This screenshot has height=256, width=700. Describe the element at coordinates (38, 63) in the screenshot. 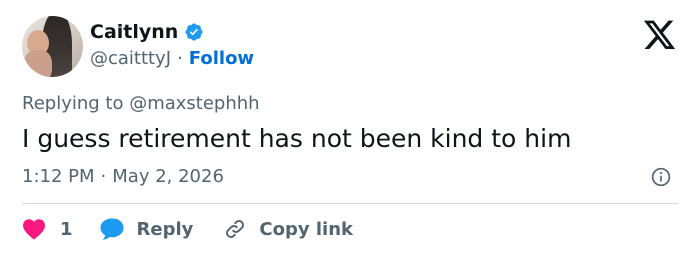

I see `avatar-hand` at that location.